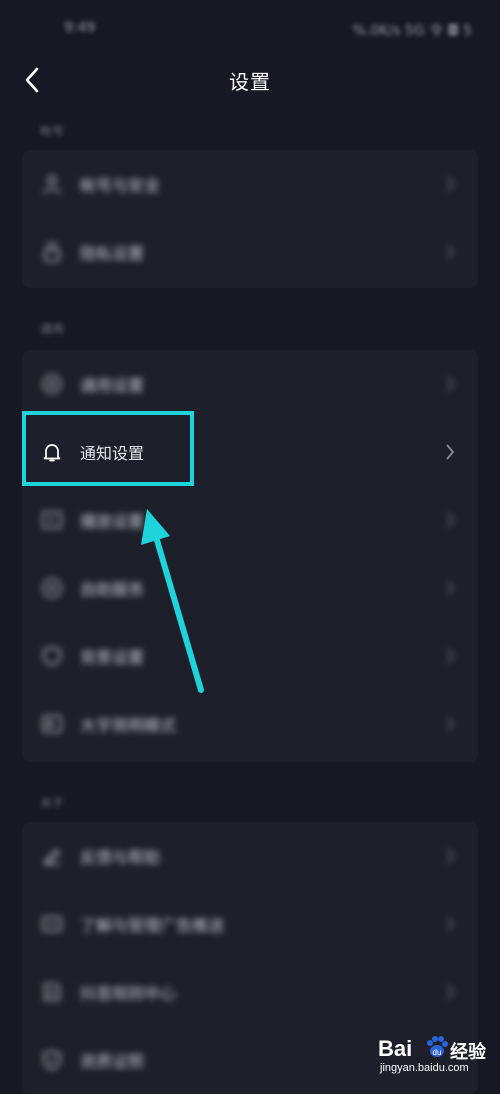 The width and height of the screenshot is (500, 1094). Describe the element at coordinates (52, 252) in the screenshot. I see `lock-icon` at that location.